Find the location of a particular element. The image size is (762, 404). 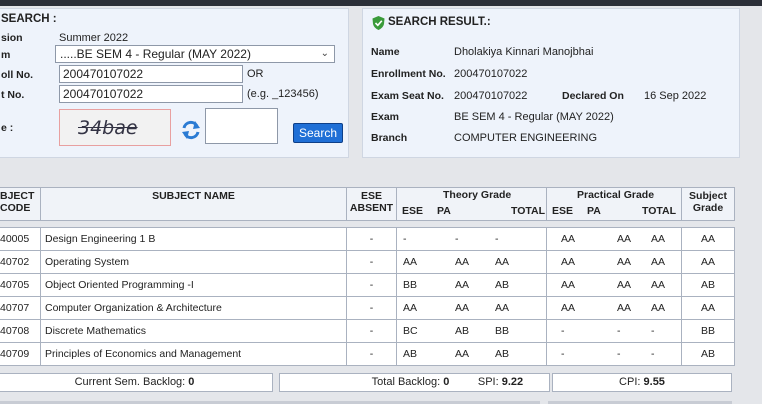

search-title: SEARCH : is located at coordinates (29, 19).